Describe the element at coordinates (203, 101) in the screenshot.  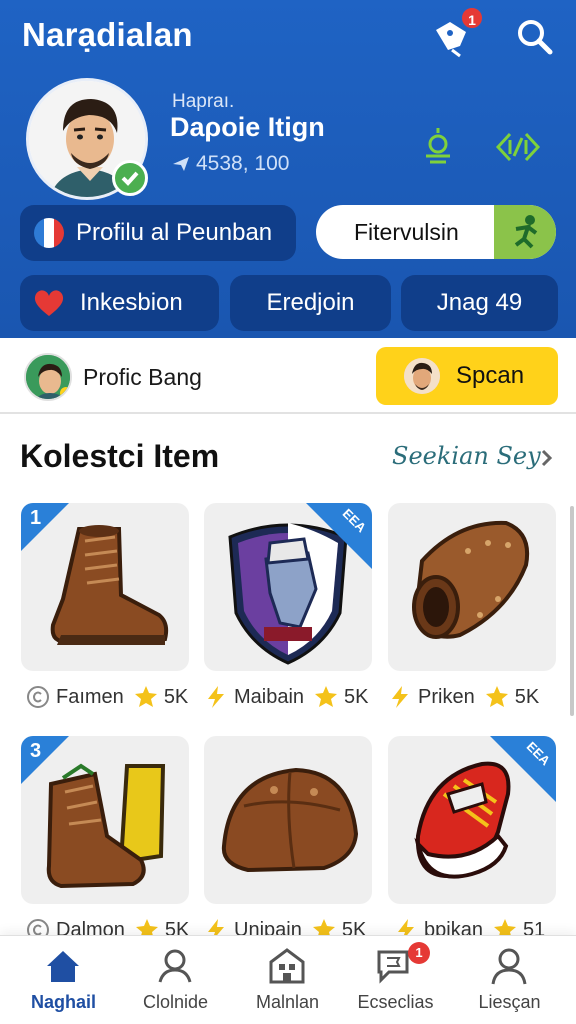
I see `profile-caption: Hapraı.` at that location.